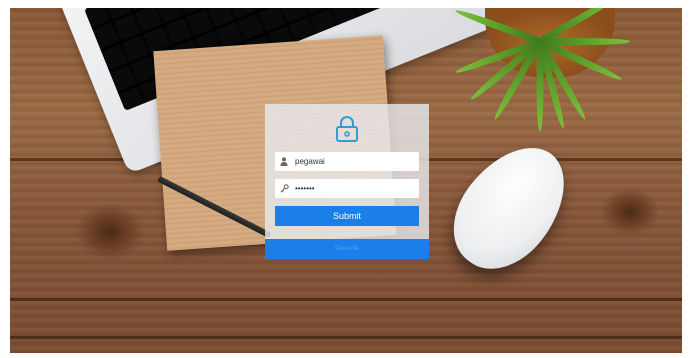 This screenshot has height=358, width=691. Describe the element at coordinates (347, 171) in the screenshot. I see `login-form: Submit` at that location.